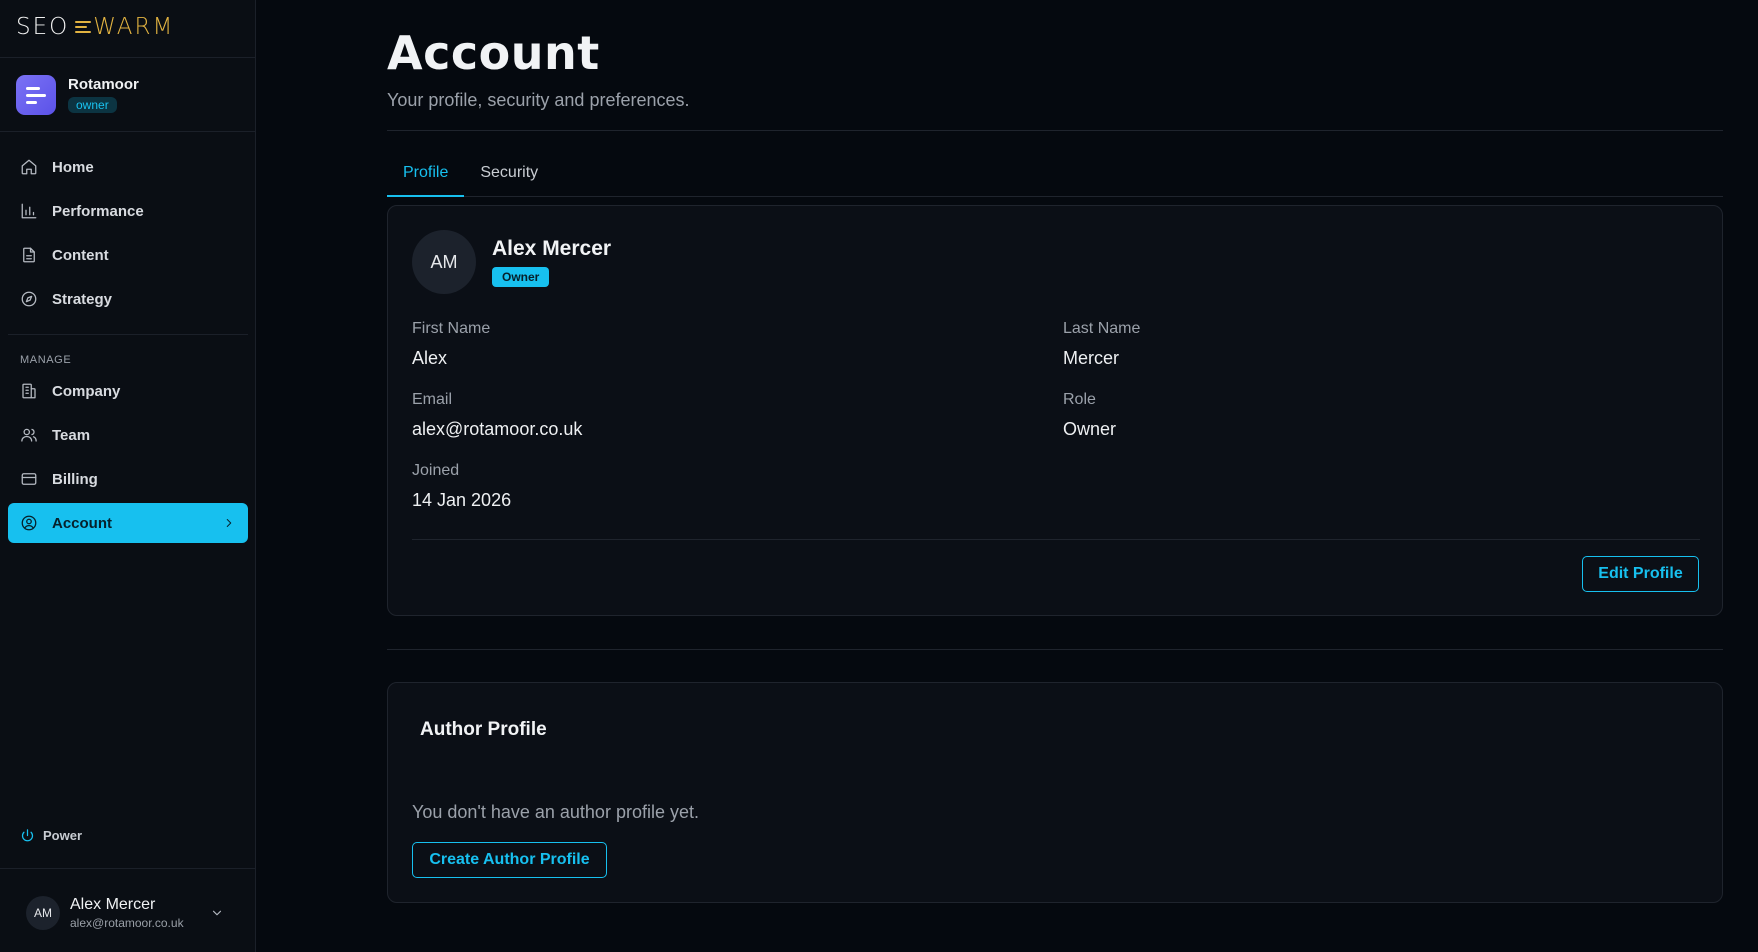 The width and height of the screenshot is (1758, 952). What do you see at coordinates (229, 523) in the screenshot?
I see `chevron-right-icon` at bounding box center [229, 523].